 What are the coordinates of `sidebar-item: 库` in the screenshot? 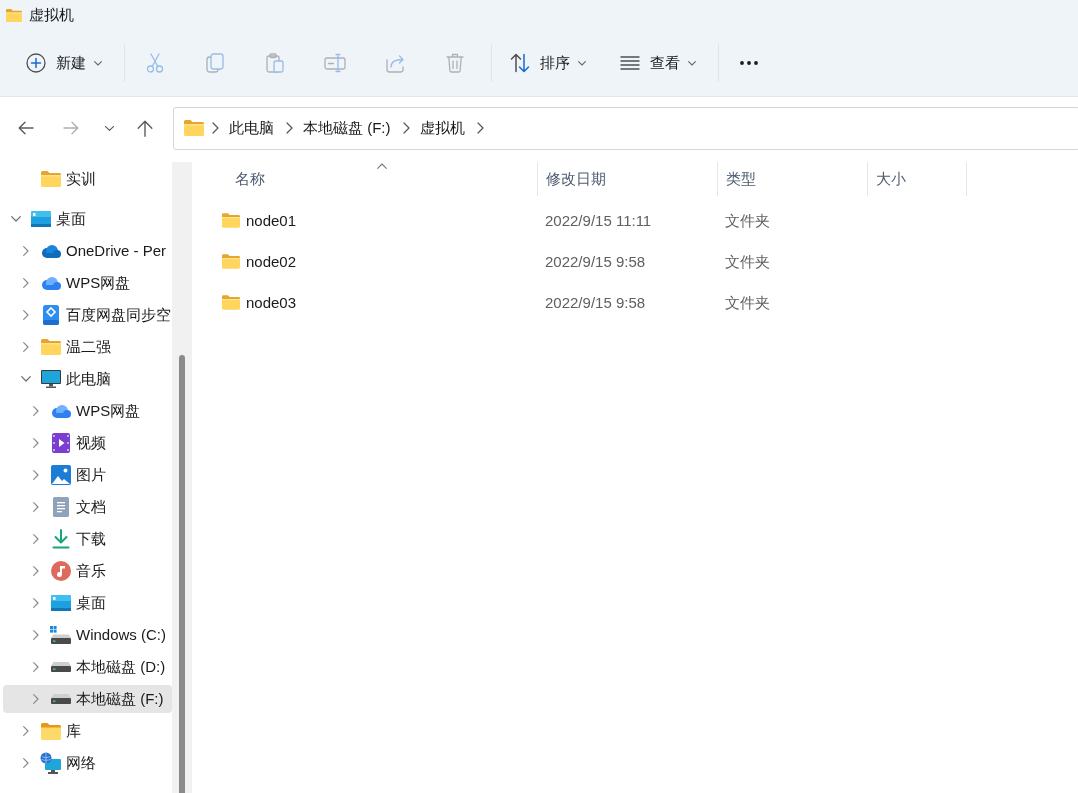 It's located at (87, 731).